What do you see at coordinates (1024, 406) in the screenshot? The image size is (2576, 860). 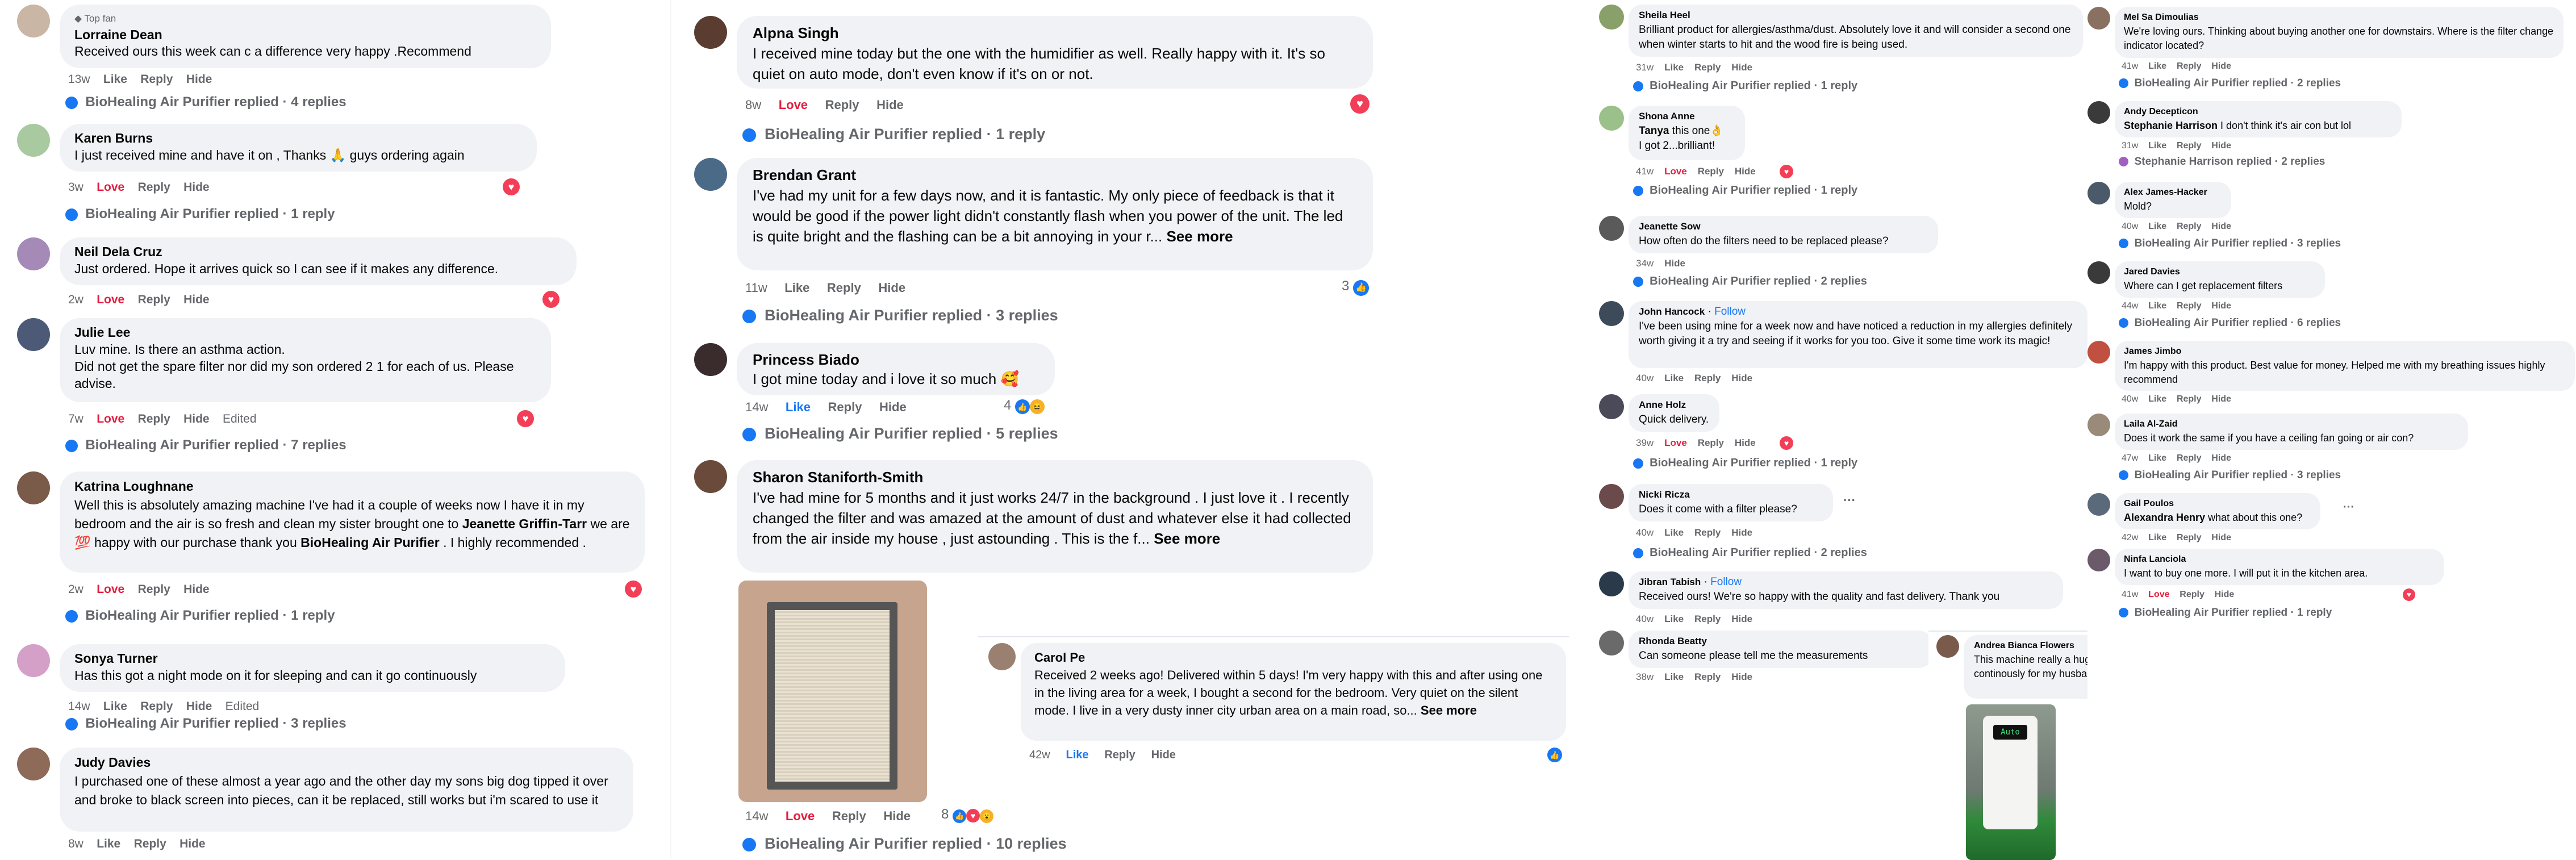 I see `reaction-summary: 4 👍 😆` at bounding box center [1024, 406].